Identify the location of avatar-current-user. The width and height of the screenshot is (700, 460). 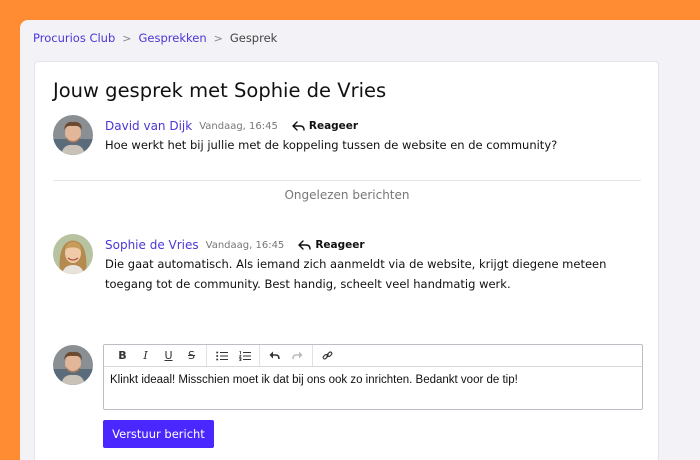
(73, 365).